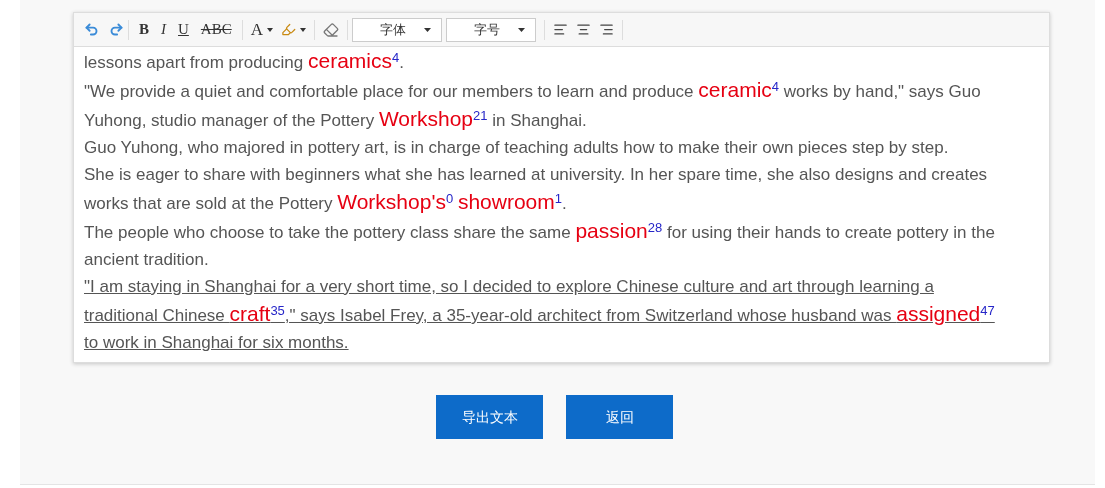 This screenshot has height=488, width=1105. Describe the element at coordinates (397, 29) in the screenshot. I see `font-select: 字体` at that location.